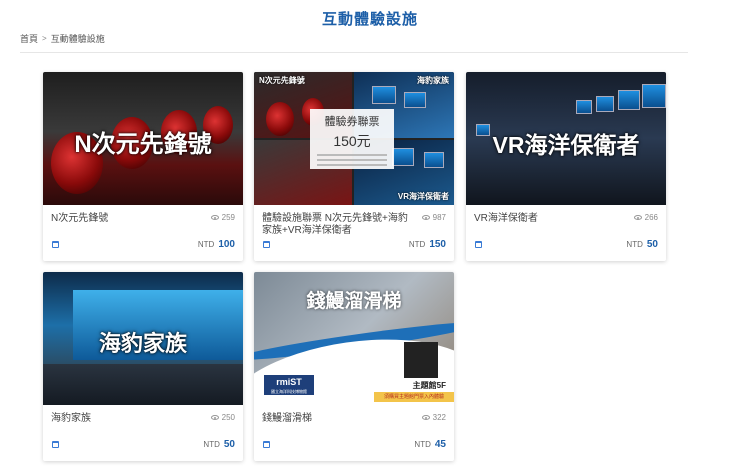 The width and height of the screenshot is (740, 476). Describe the element at coordinates (427, 244) in the screenshot. I see `price: NTD 150` at that location.